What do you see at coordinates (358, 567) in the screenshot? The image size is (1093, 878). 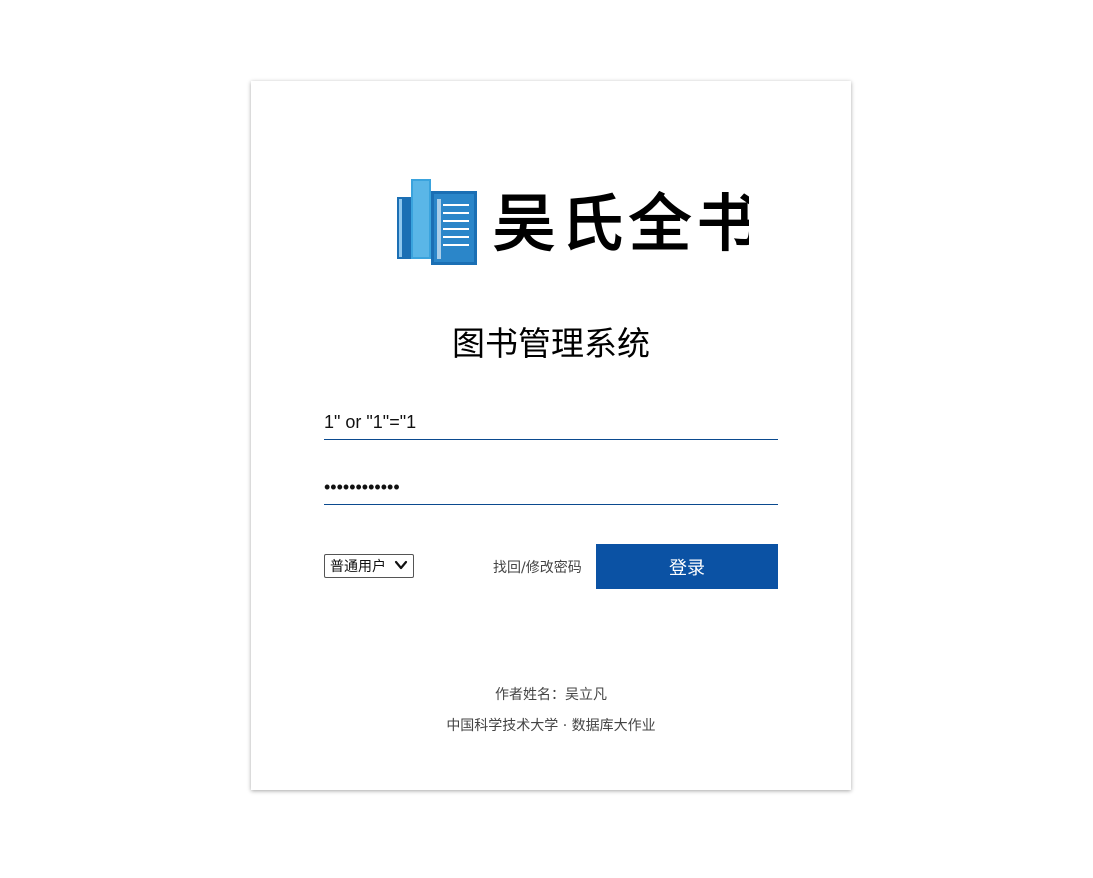 I see `role-selected-label: 普通用户` at bounding box center [358, 567].